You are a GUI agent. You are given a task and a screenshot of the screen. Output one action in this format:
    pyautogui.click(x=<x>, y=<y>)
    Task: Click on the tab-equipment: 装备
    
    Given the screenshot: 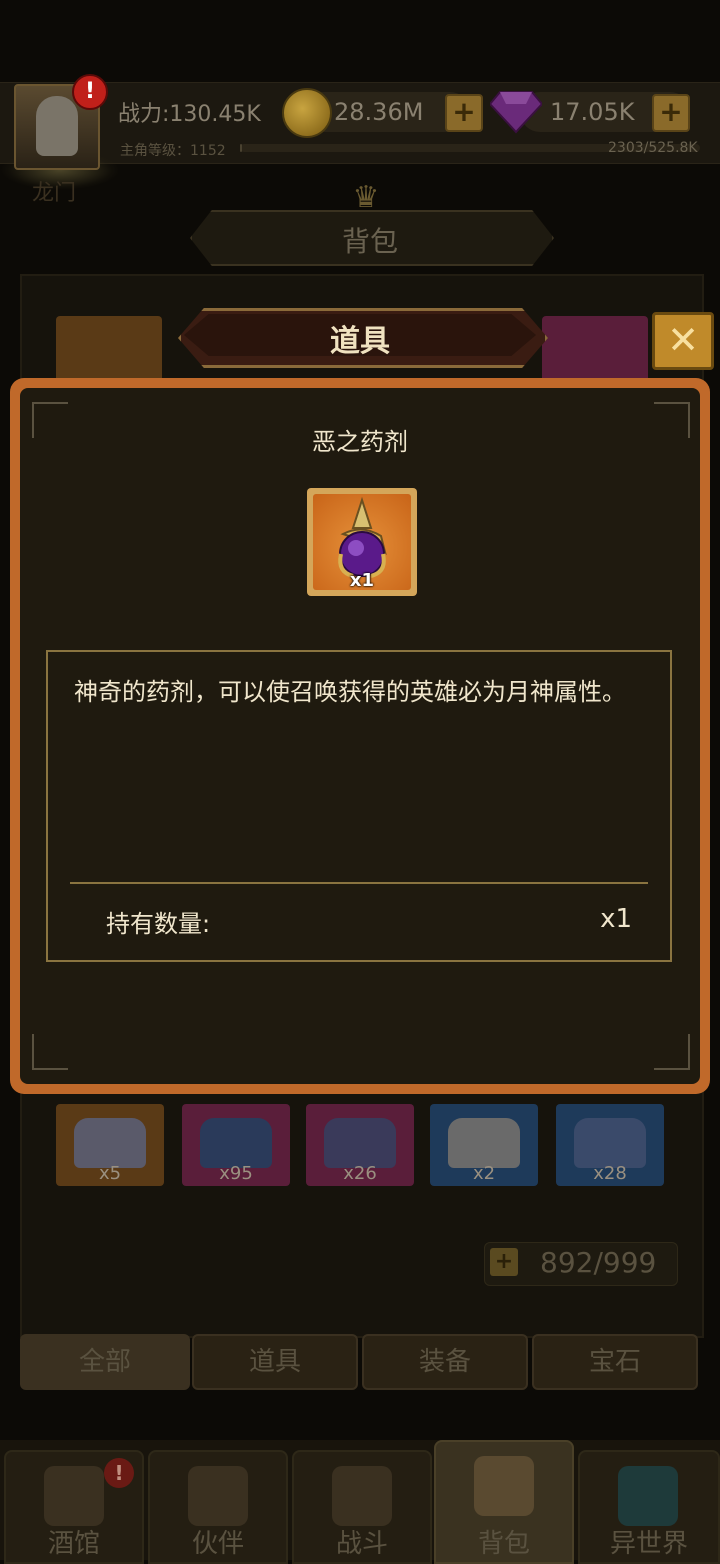 What is the action you would take?
    pyautogui.click(x=445, y=1362)
    